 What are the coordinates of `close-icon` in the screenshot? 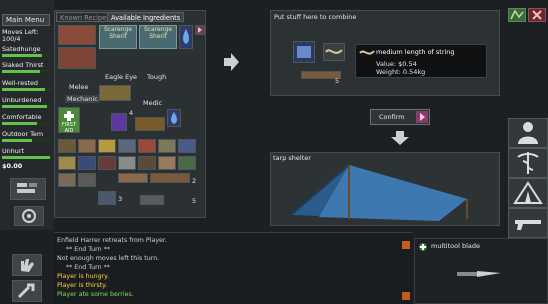 It's located at (537, 15).